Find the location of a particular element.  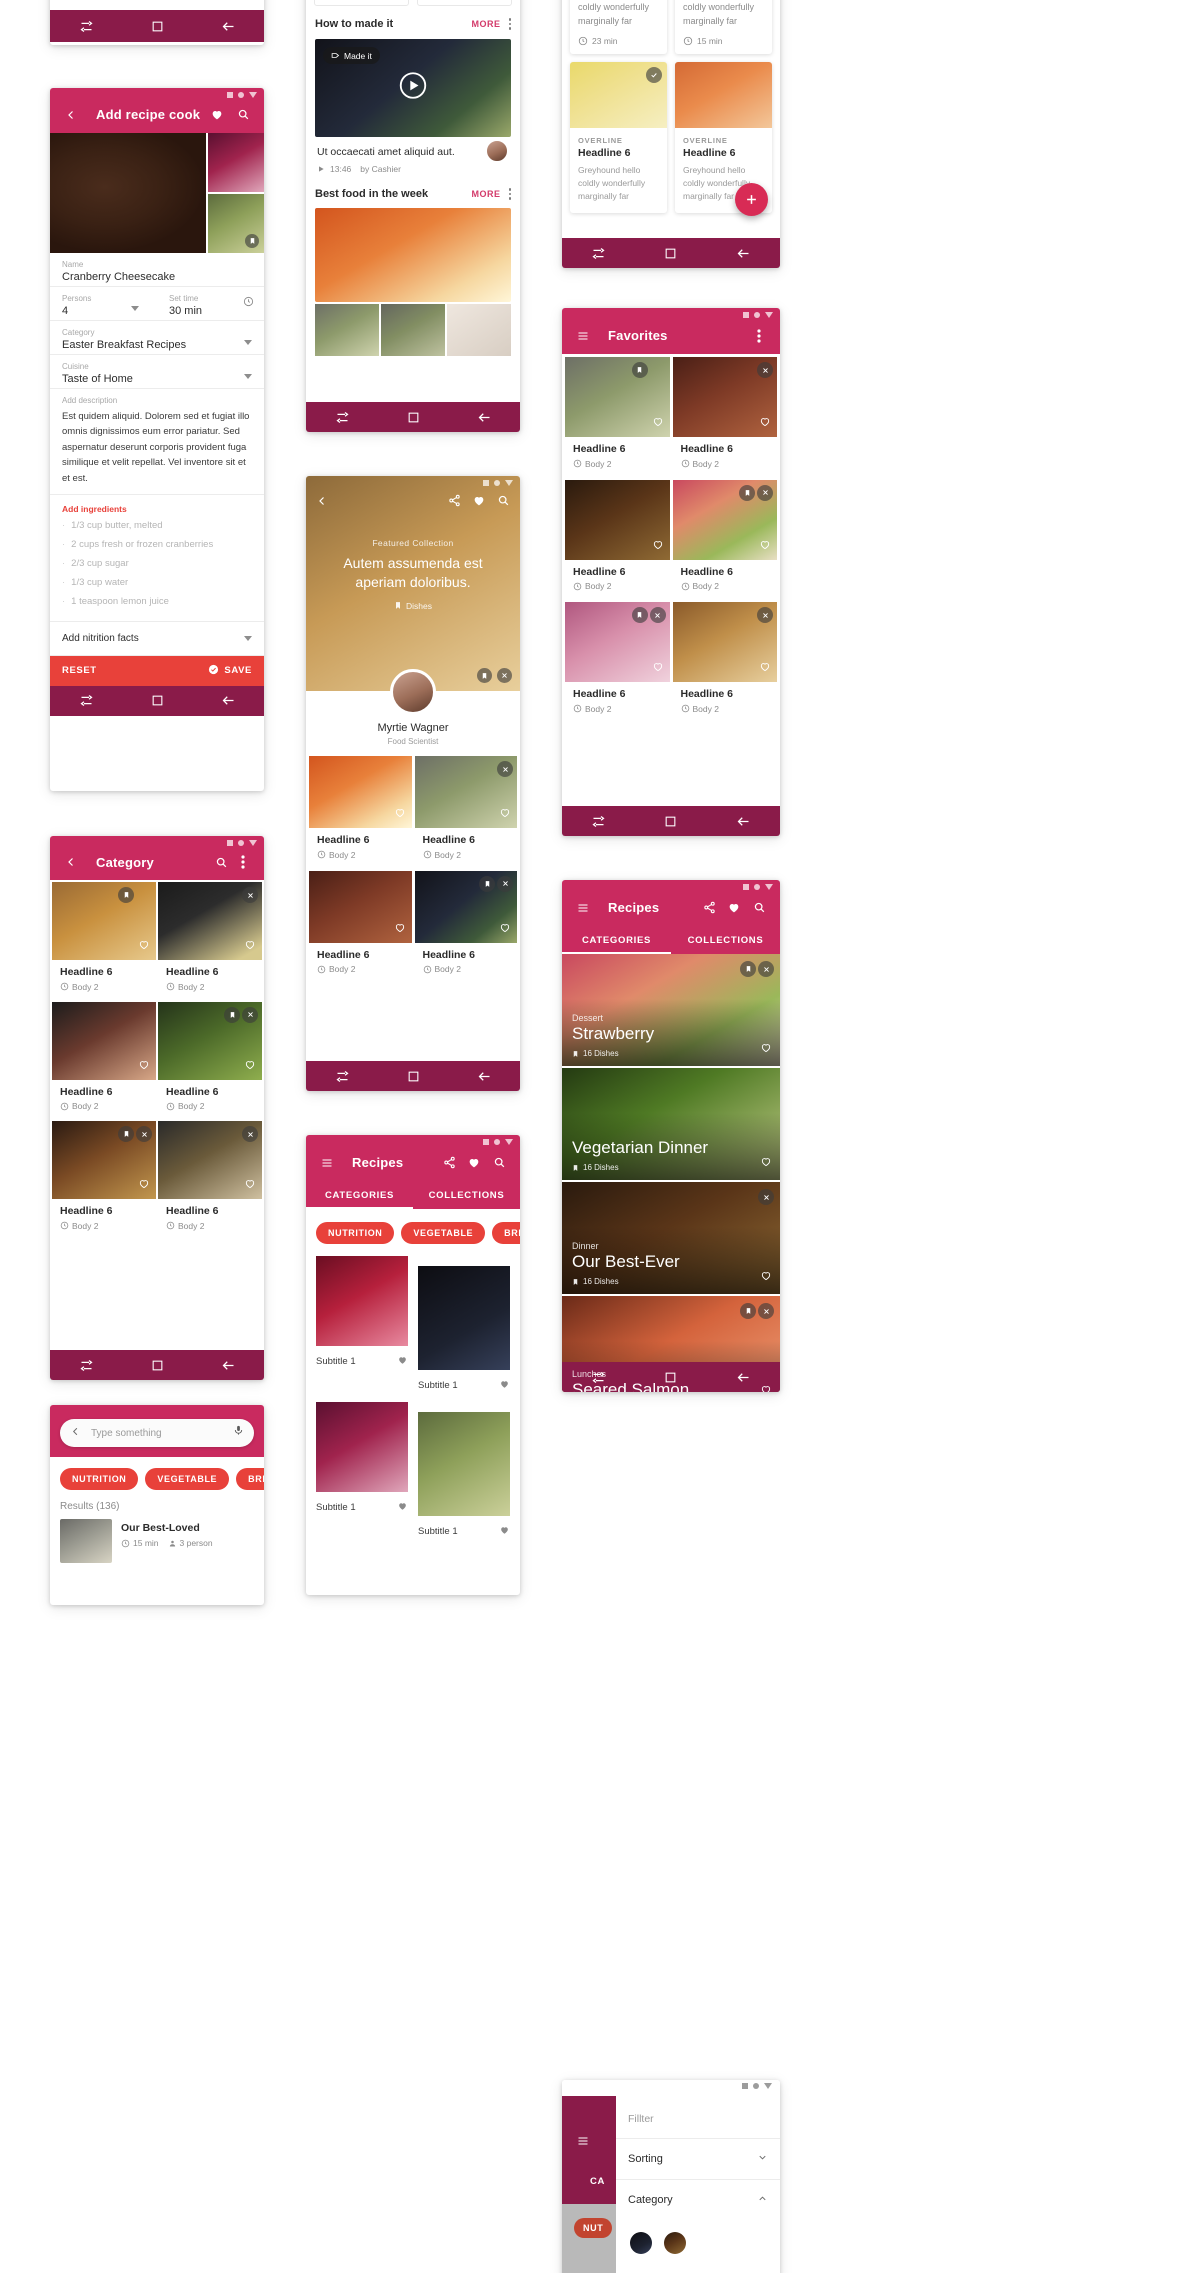

field-value: Easter Breakfast Recipes is located at coordinates (157, 345).